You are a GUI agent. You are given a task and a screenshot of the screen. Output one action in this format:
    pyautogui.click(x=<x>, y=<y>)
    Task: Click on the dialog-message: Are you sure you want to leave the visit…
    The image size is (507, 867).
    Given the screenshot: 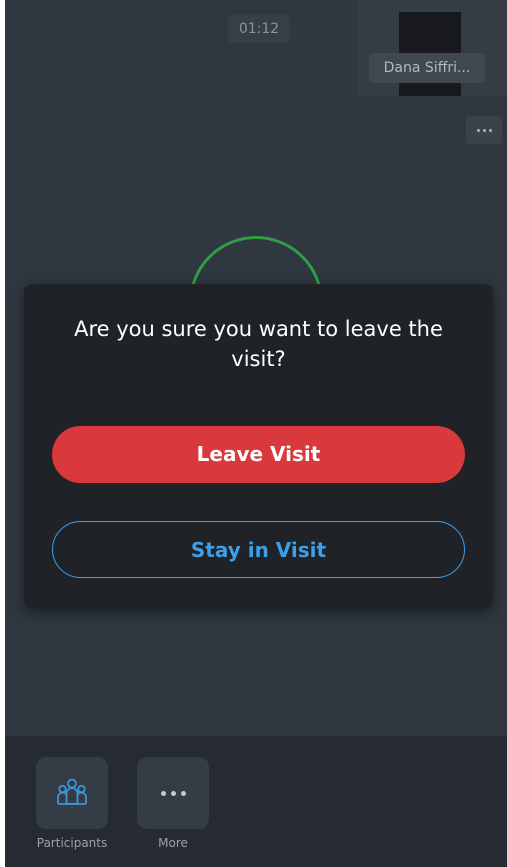 What is the action you would take?
    pyautogui.click(x=258, y=344)
    